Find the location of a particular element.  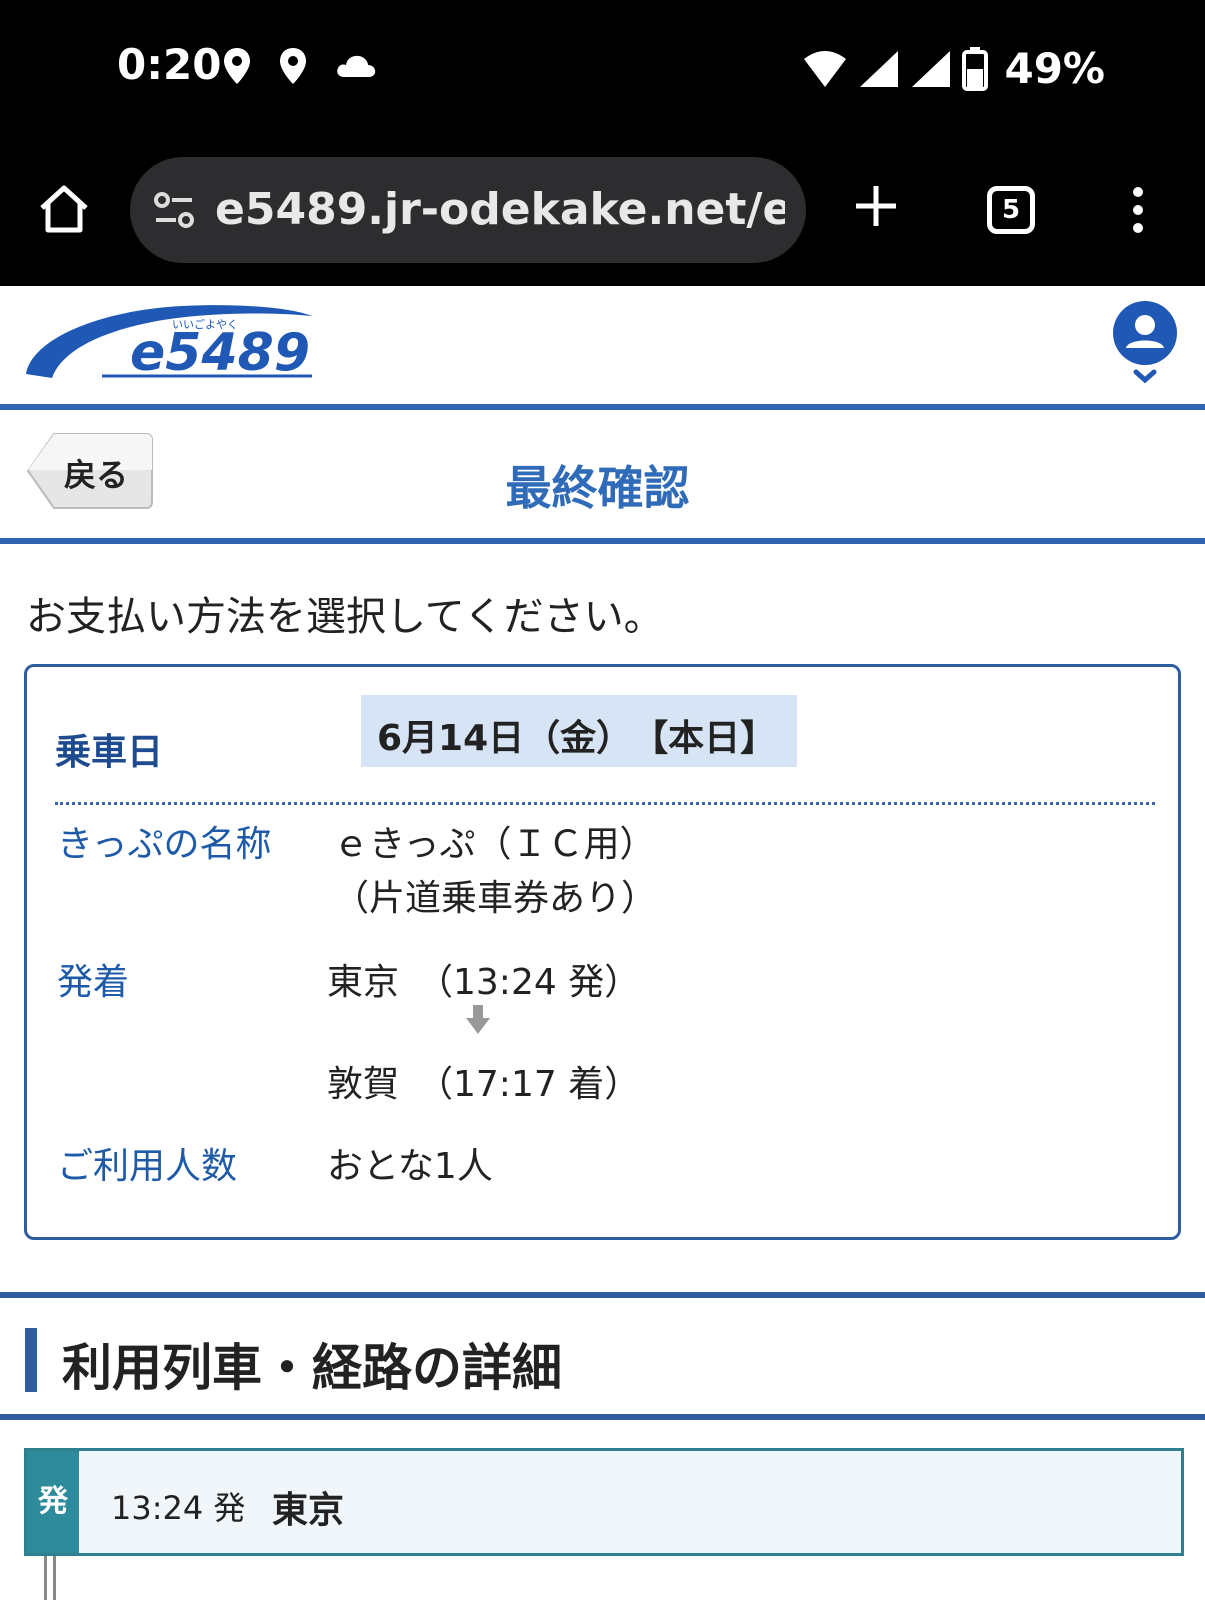

site-logo: e5489 いいごよやく is located at coordinates (172, 345).